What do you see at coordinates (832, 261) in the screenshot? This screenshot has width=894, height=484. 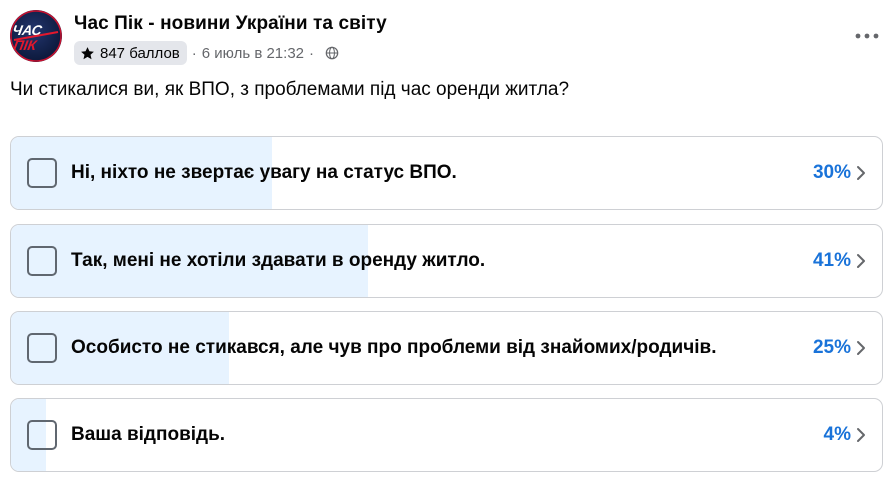 I see `poll-option-1-percent: 41%` at bounding box center [832, 261].